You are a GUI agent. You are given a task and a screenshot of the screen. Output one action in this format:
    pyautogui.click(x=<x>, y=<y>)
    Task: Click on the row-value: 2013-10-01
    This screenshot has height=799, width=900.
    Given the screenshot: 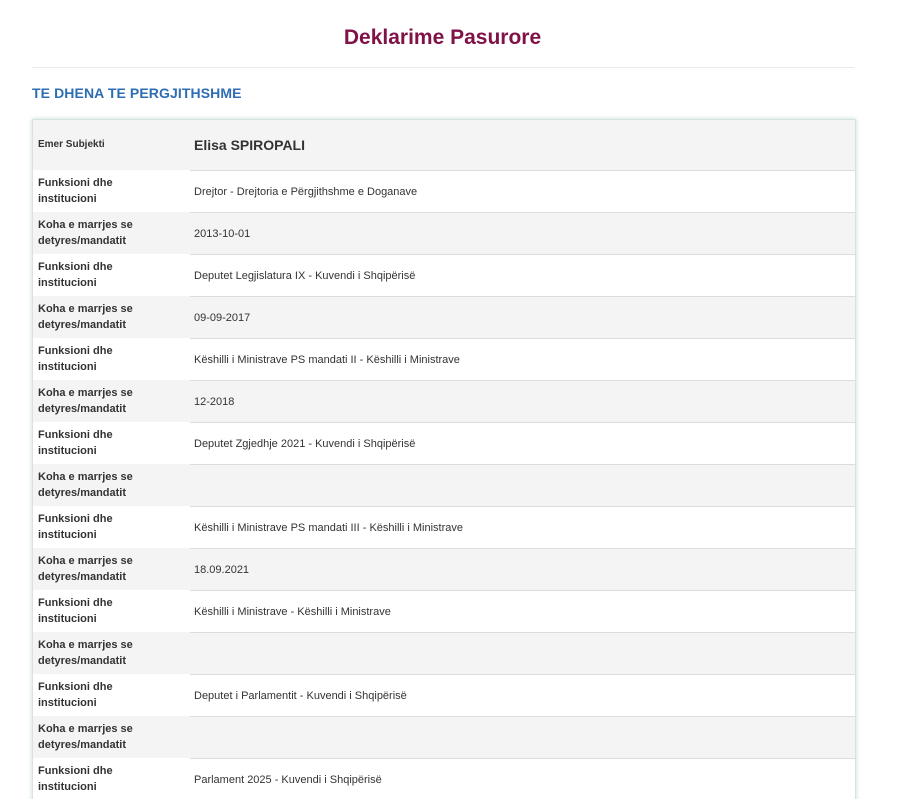 What is the action you would take?
    pyautogui.click(x=222, y=233)
    